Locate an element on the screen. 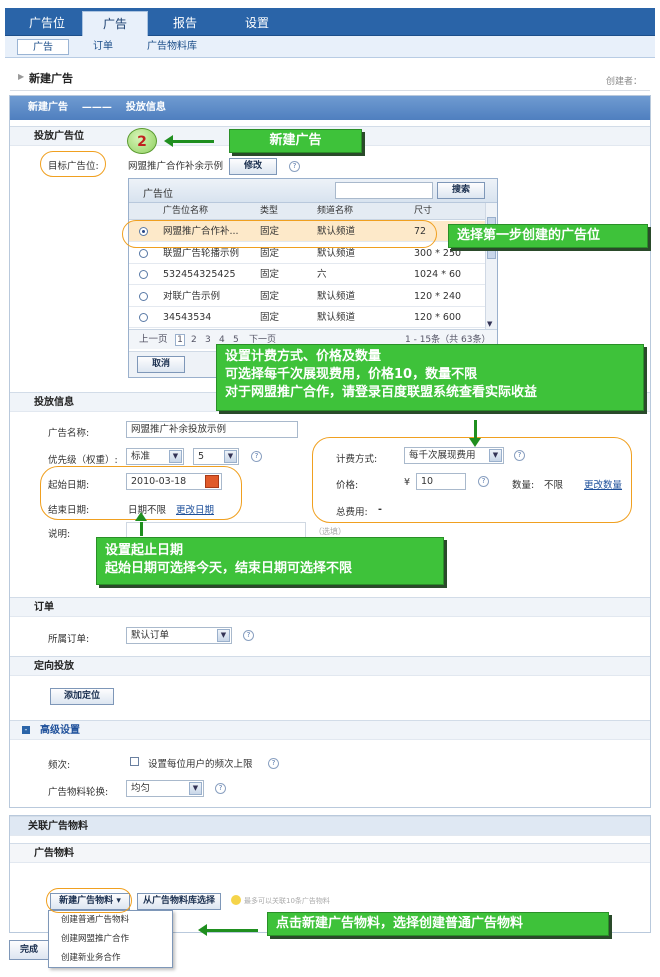  menu-item-new-business: 创建新业务合作 is located at coordinates (110, 958).